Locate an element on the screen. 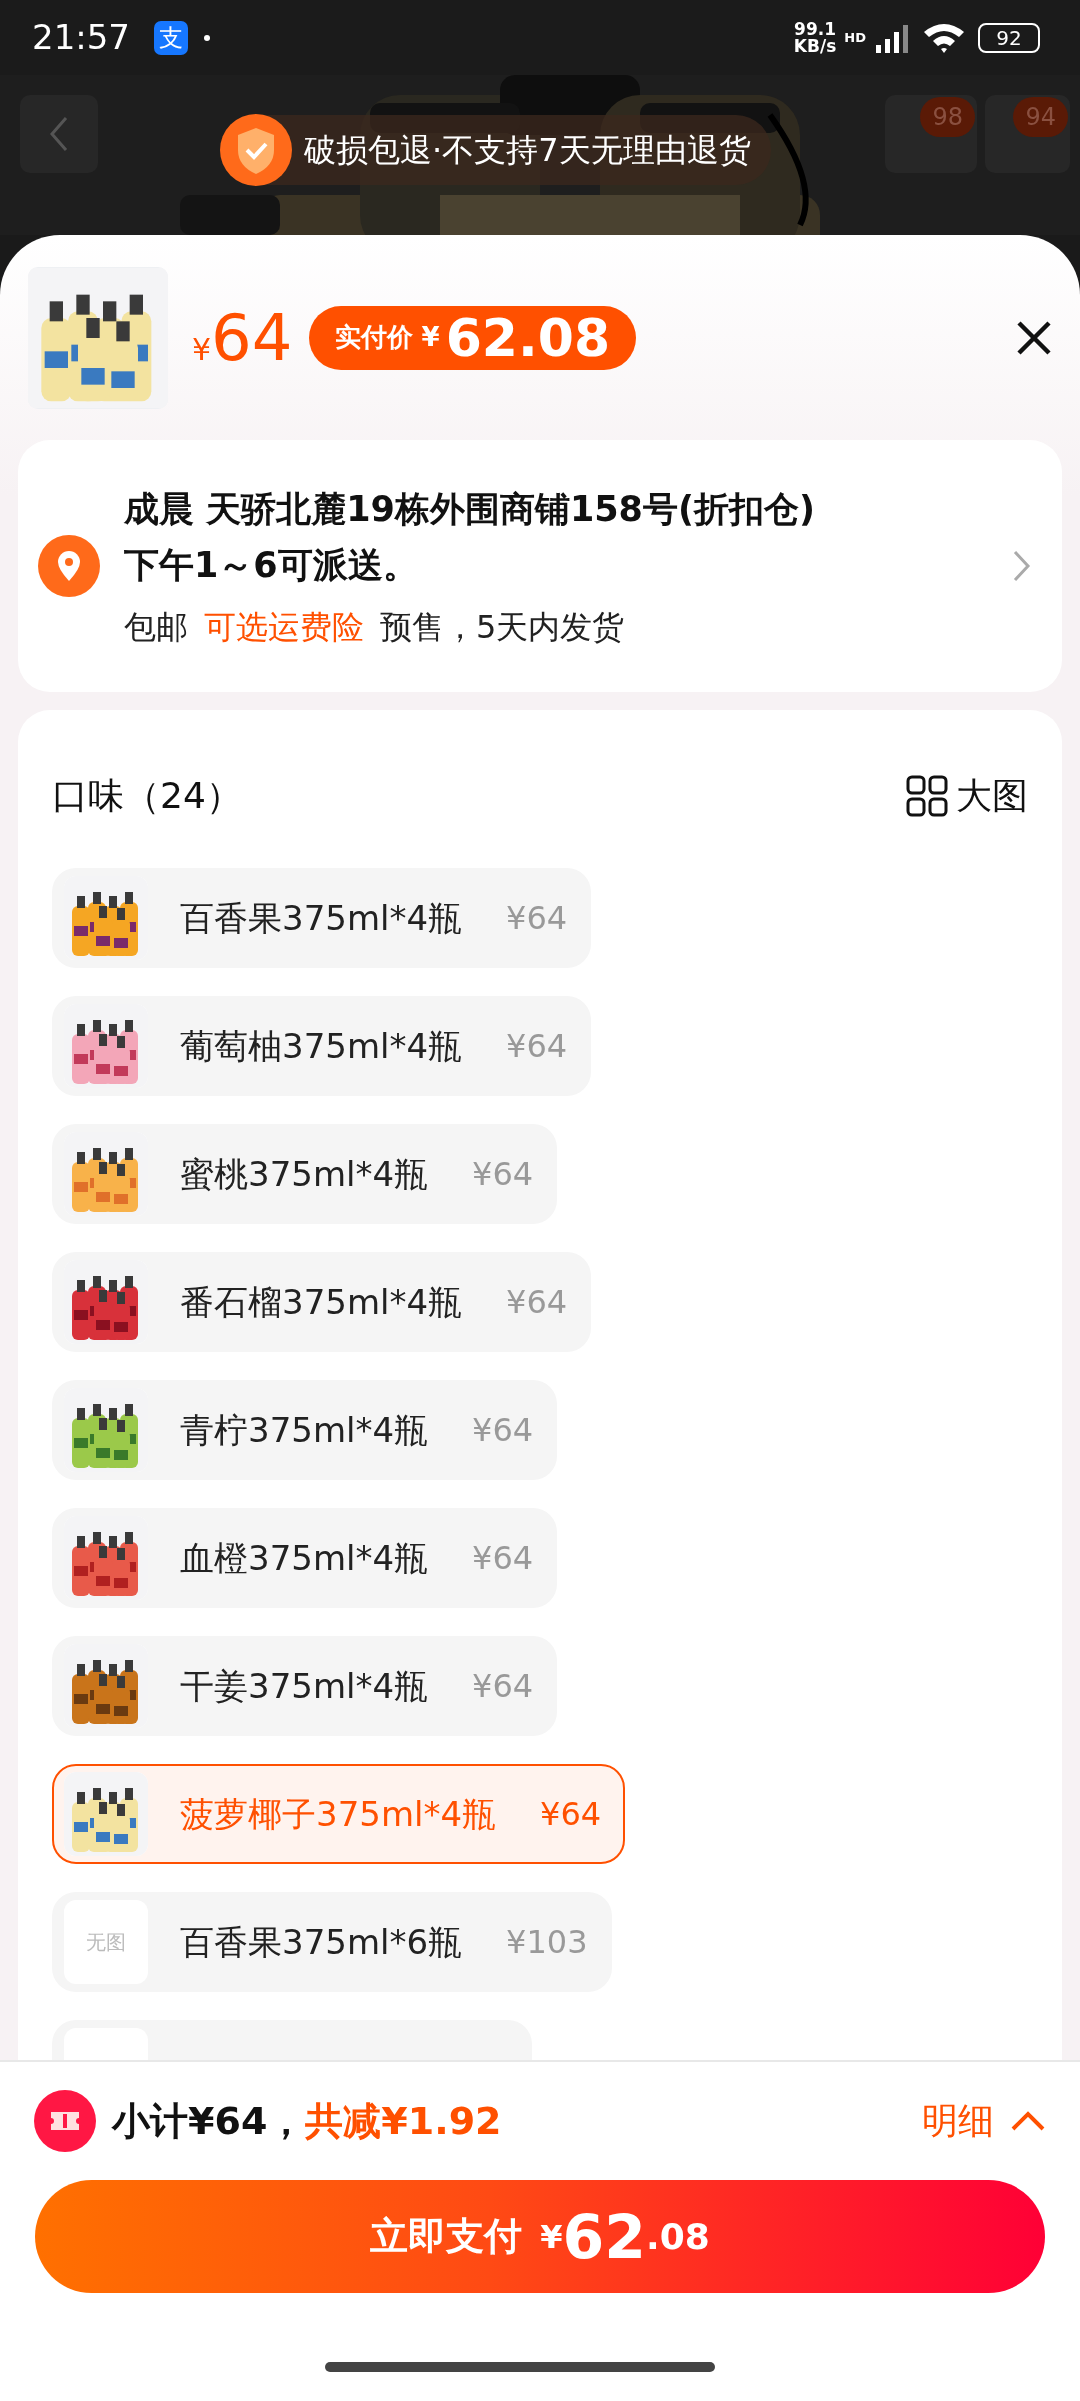 This screenshot has width=1080, height=2401. chevron-up-icon is located at coordinates (1028, 2121).